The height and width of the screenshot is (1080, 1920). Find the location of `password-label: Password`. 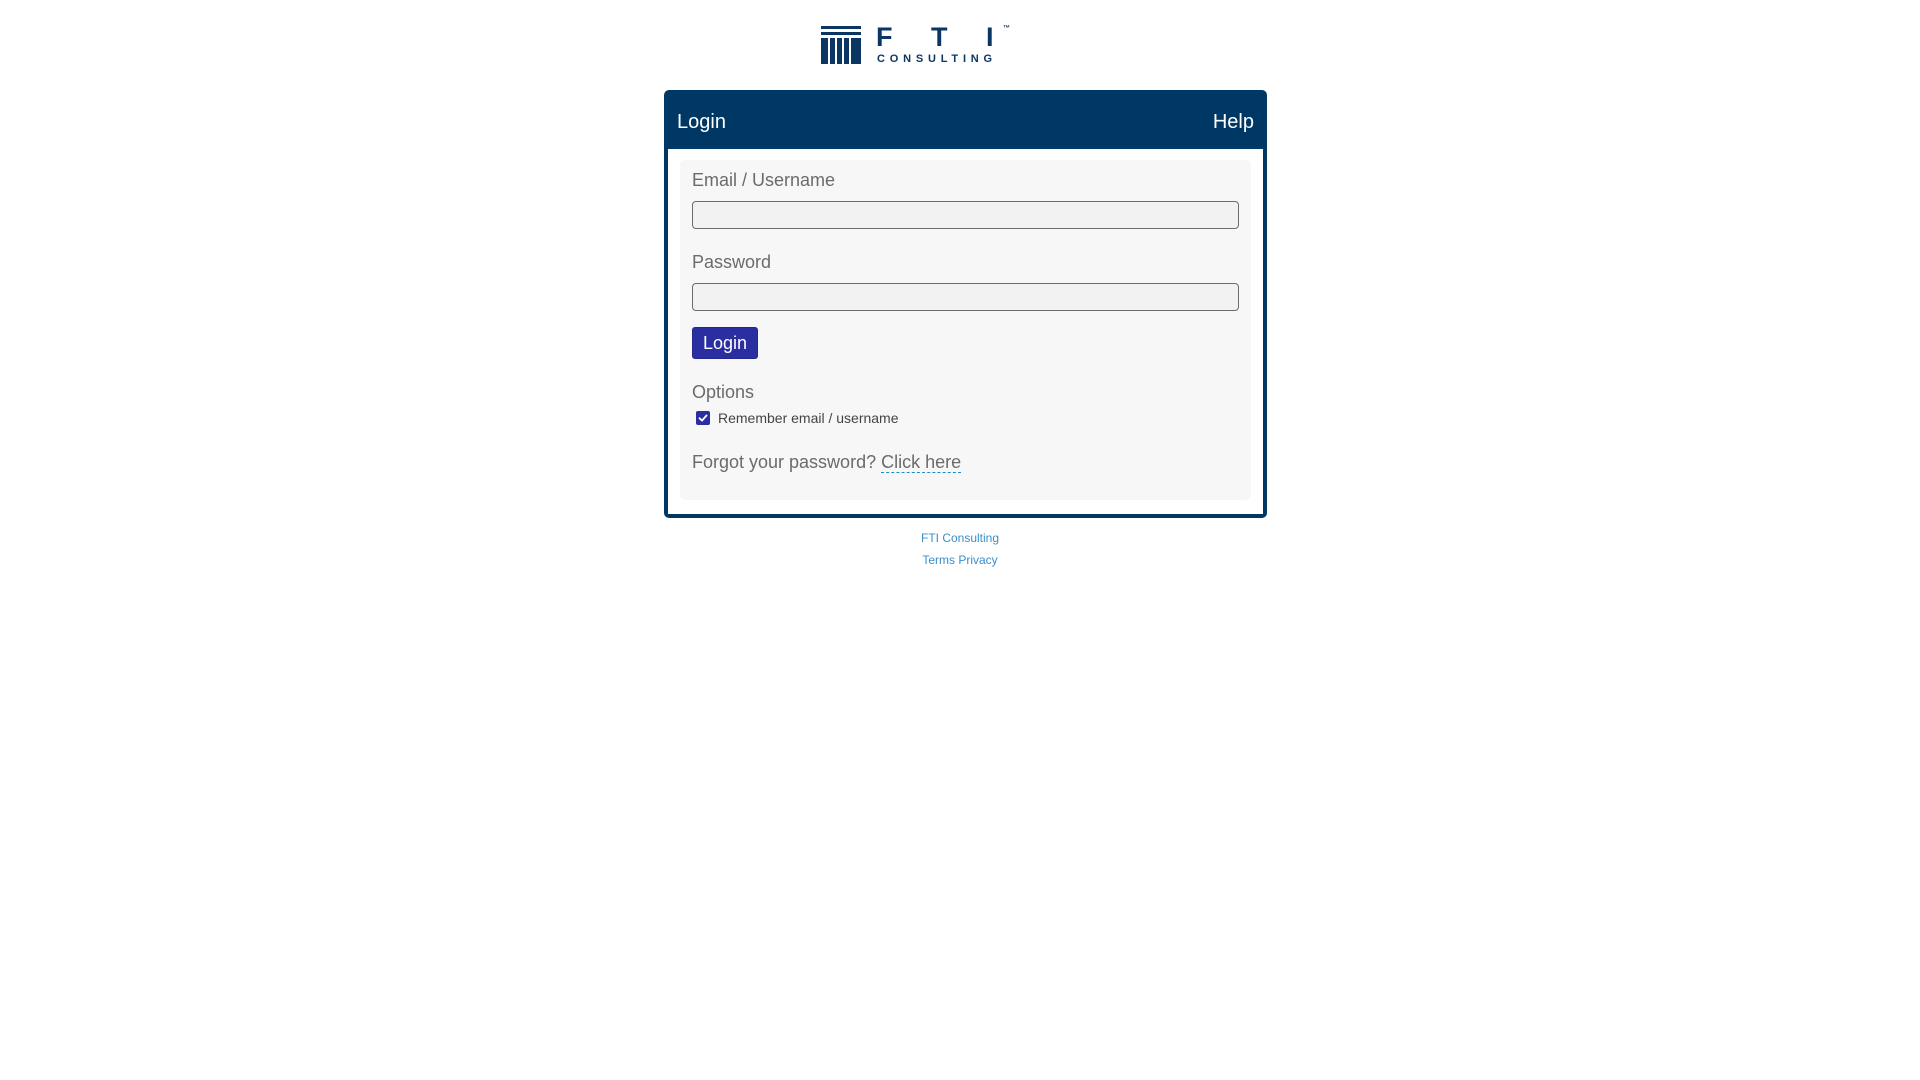

password-label: Password is located at coordinates (732, 262).